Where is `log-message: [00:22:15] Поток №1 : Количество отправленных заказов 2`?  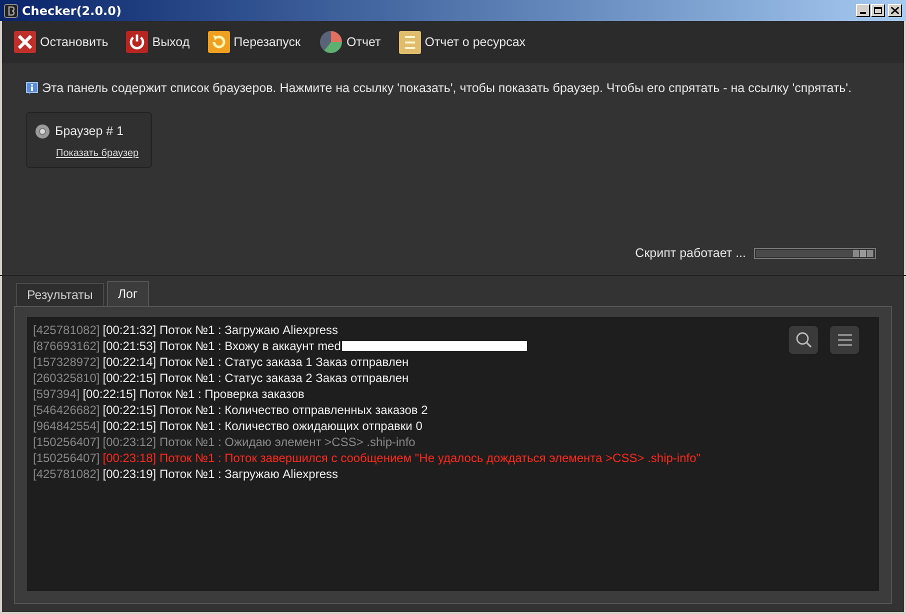
log-message: [00:22:15] Поток №1 : Количество отправленных заказов 2 is located at coordinates (265, 410).